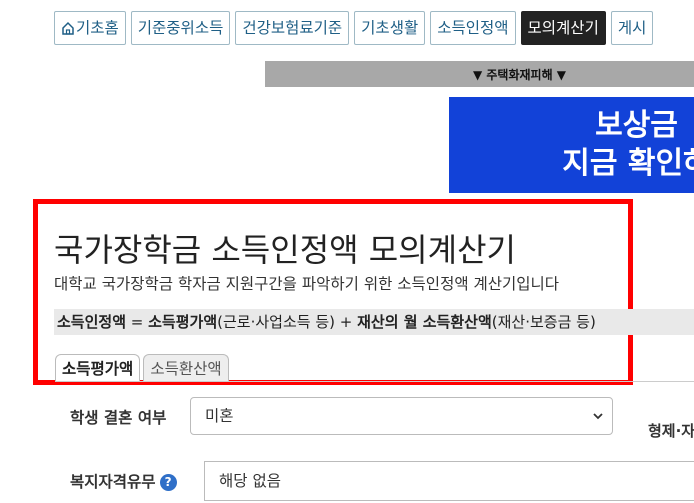 The height and width of the screenshot is (503, 694). What do you see at coordinates (401, 416) in the screenshot?
I see `marital-select: 미혼` at bounding box center [401, 416].